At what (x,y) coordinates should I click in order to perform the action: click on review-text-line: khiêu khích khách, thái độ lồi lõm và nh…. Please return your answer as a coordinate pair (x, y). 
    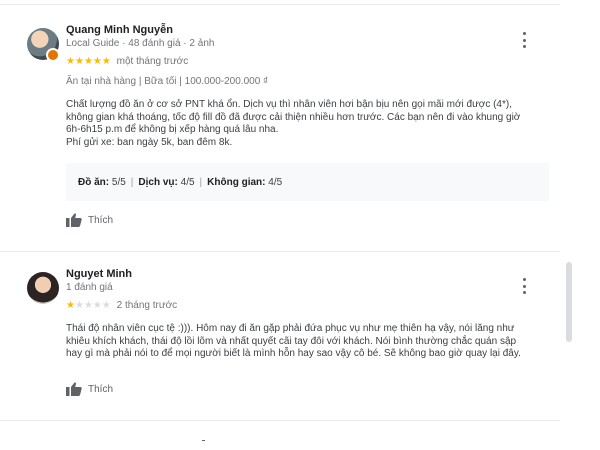
    Looking at the image, I should click on (291, 341).